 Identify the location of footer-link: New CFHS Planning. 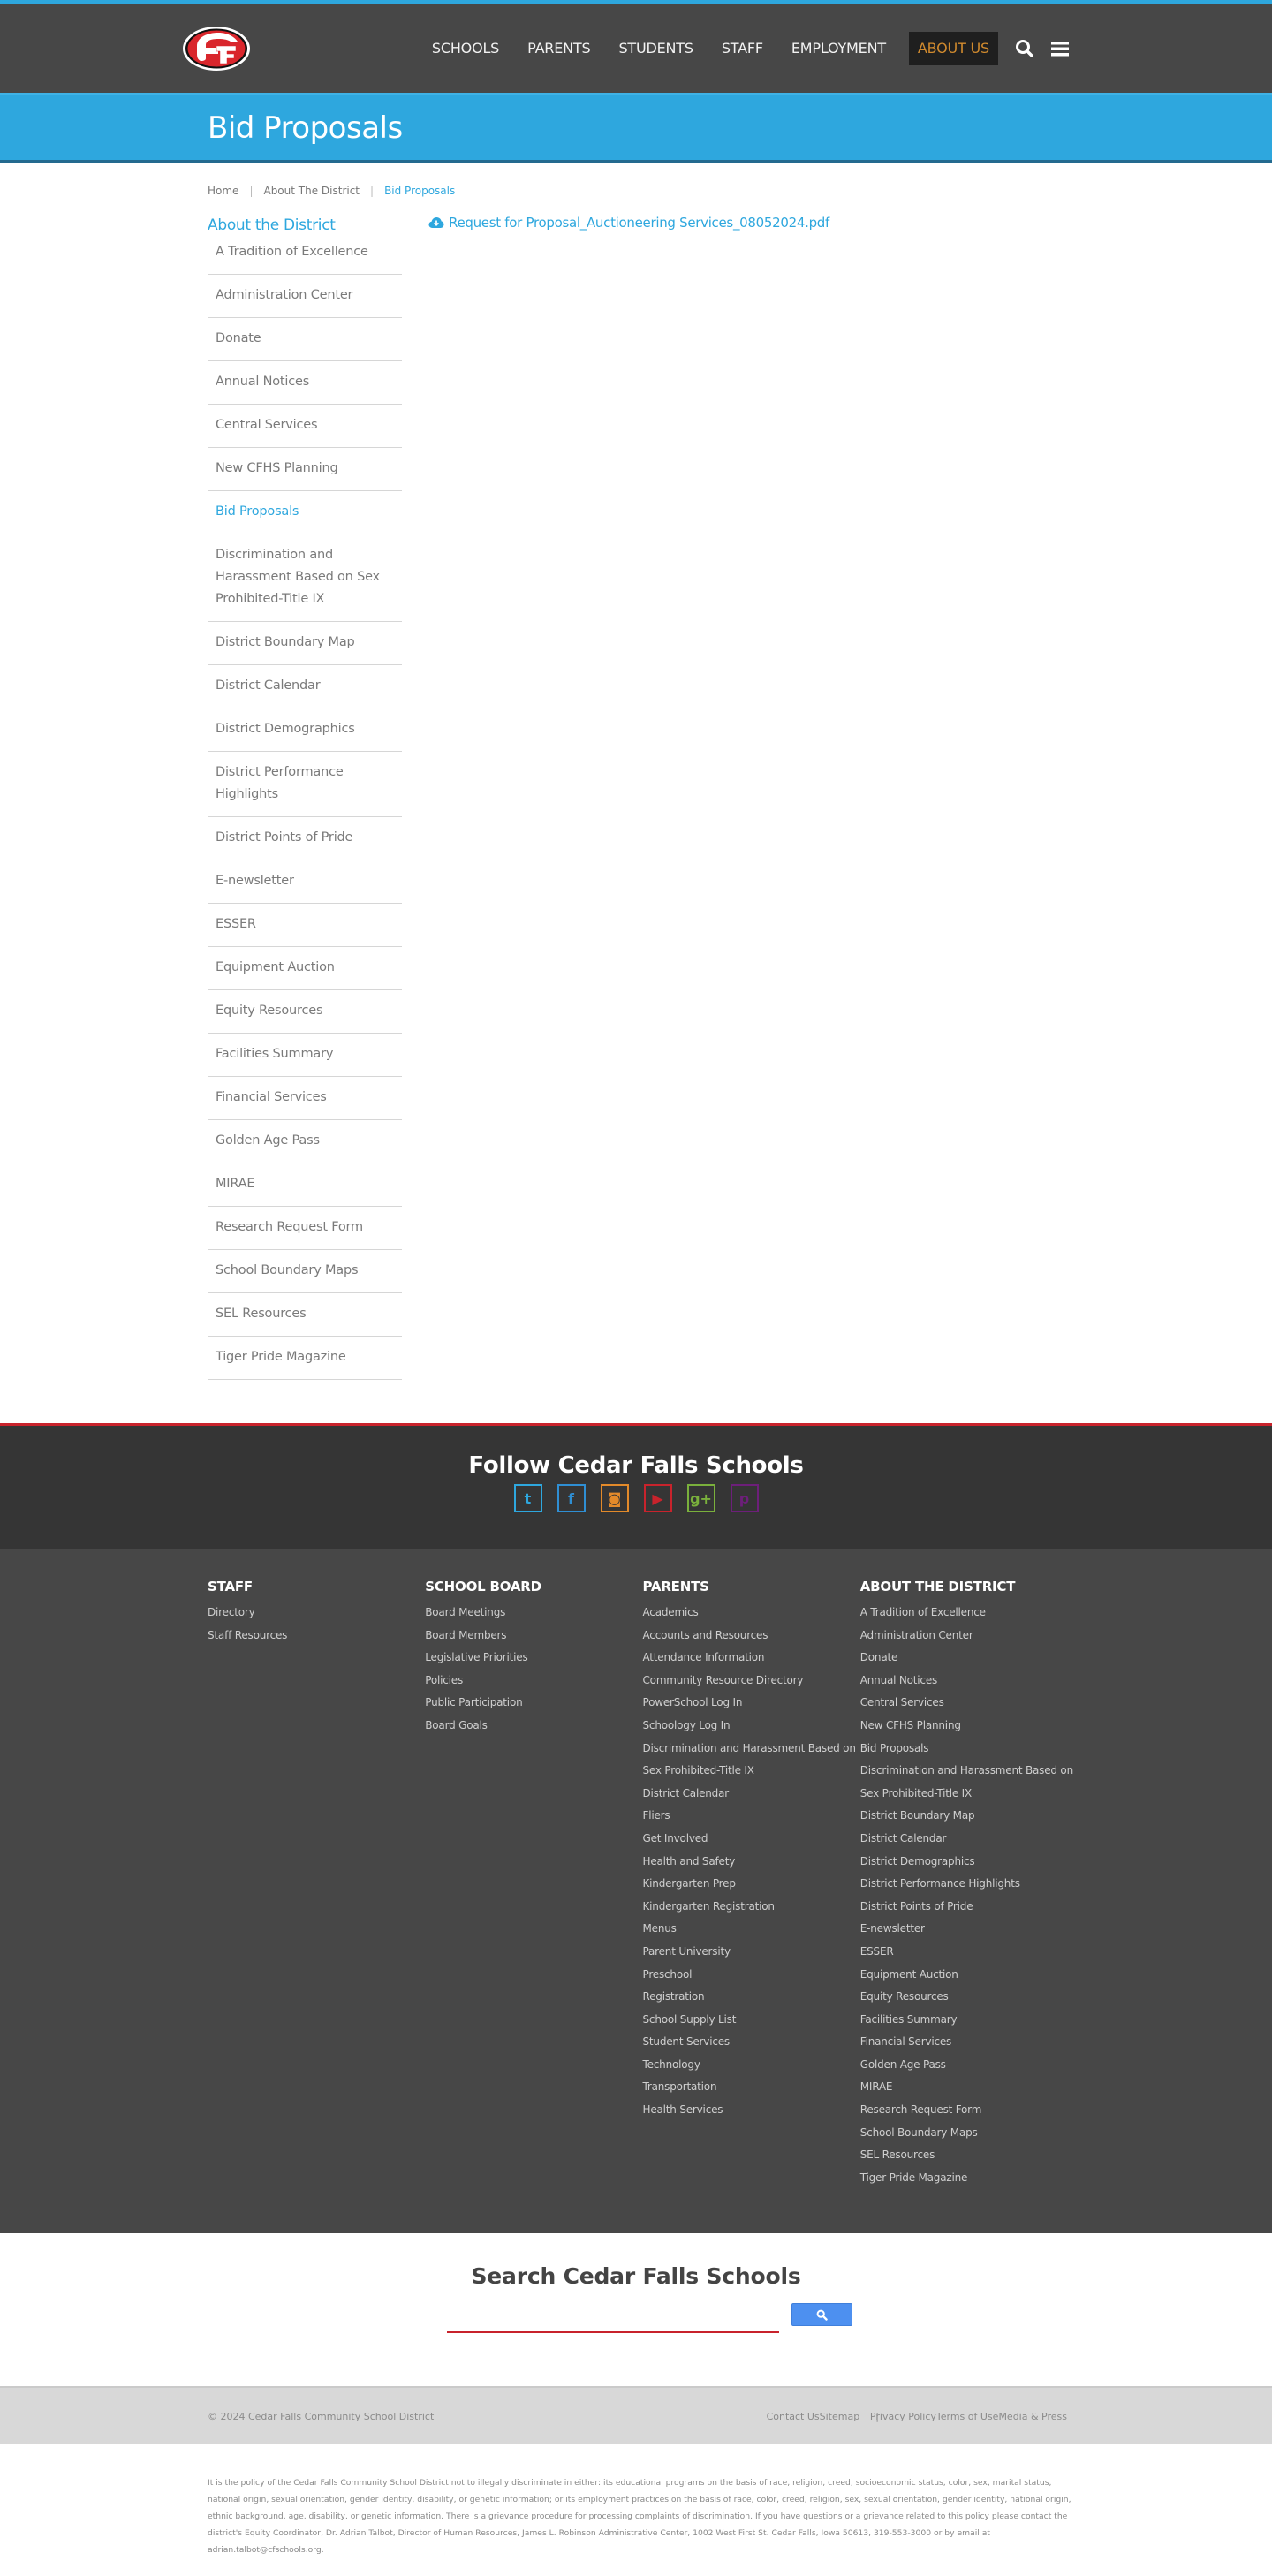
(969, 1727).